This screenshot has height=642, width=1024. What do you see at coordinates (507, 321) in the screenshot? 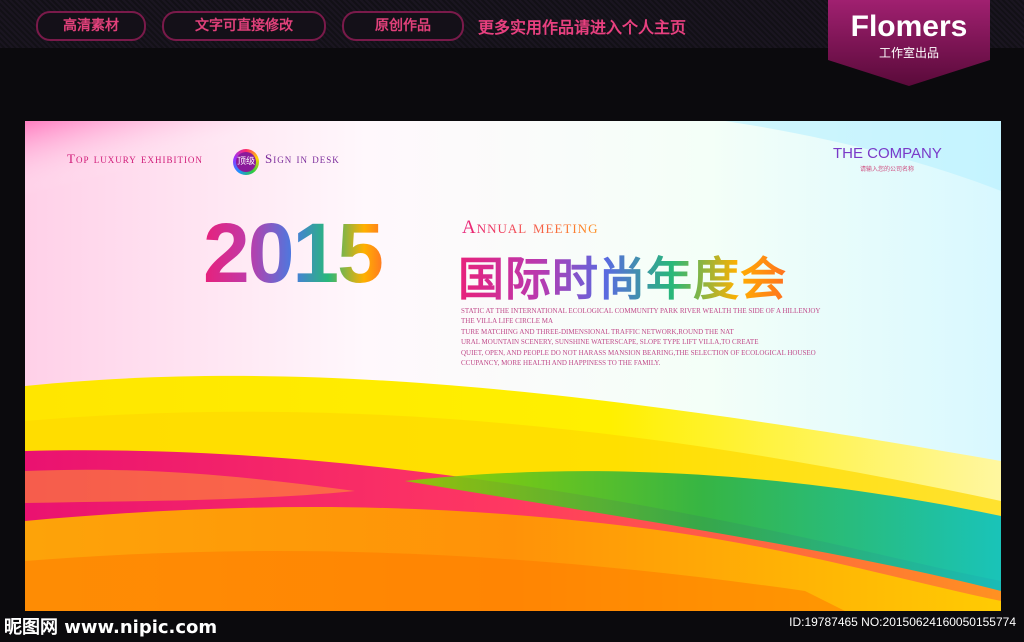
I see `description-line: THE VILLA LIFE CIRCLE MA` at bounding box center [507, 321].